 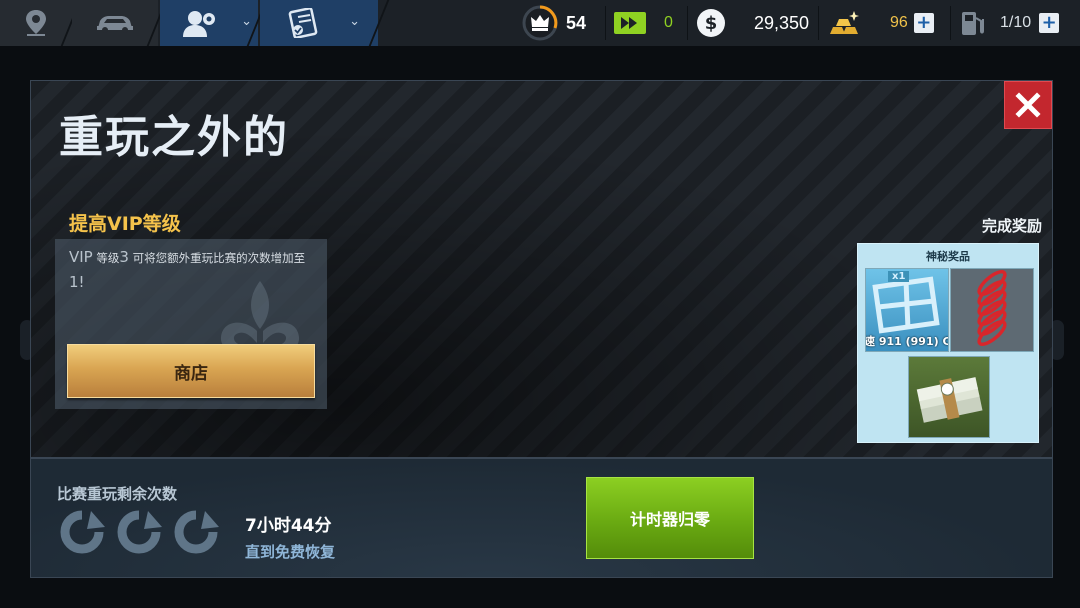 What do you see at coordinates (881, 23) in the screenshot?
I see `gold-balance: 96 +` at bounding box center [881, 23].